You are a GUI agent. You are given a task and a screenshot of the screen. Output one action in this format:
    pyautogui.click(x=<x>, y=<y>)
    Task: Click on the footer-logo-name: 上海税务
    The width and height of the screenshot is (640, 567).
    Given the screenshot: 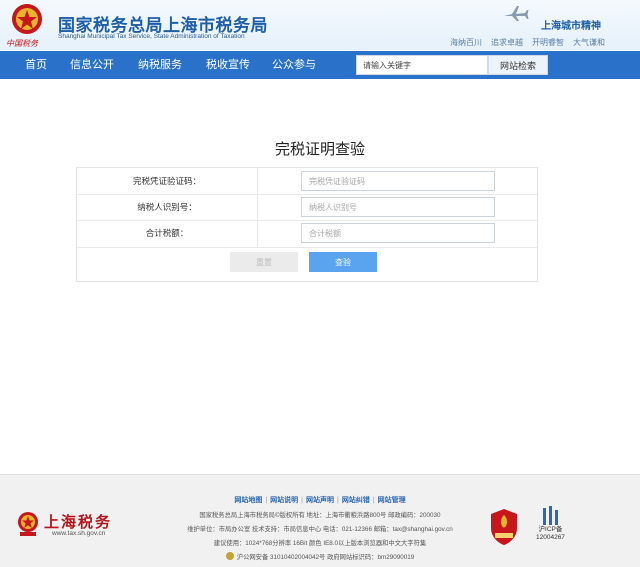 What is the action you would take?
    pyautogui.click(x=78, y=522)
    